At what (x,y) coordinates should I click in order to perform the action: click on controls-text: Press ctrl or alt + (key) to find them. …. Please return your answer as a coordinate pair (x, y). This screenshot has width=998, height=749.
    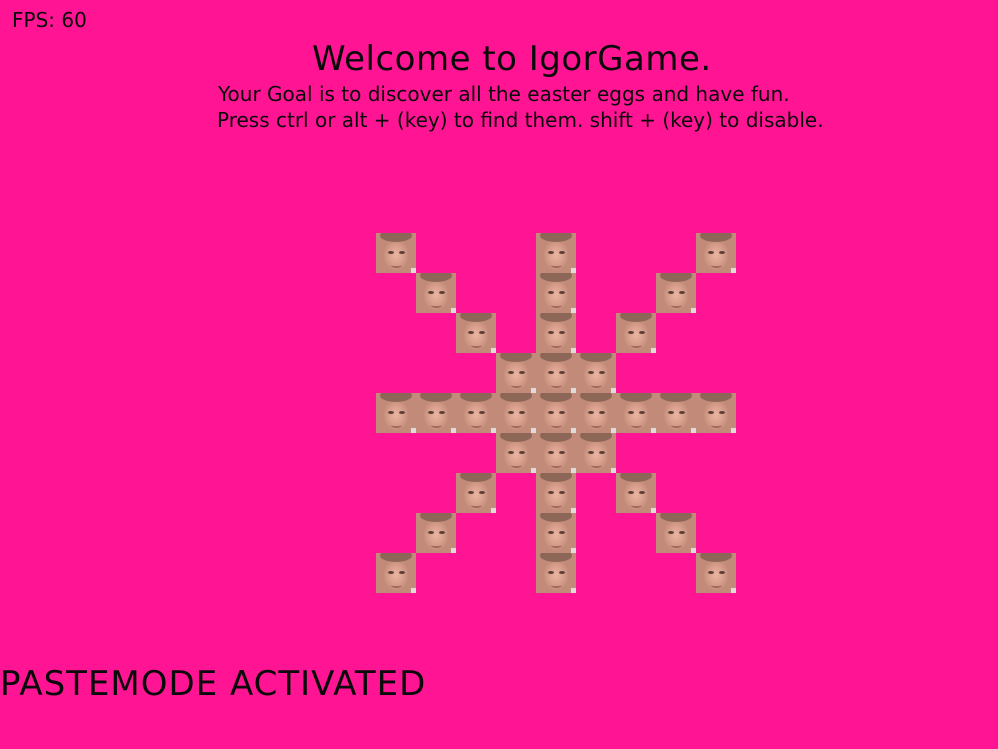
    Looking at the image, I should click on (520, 120).